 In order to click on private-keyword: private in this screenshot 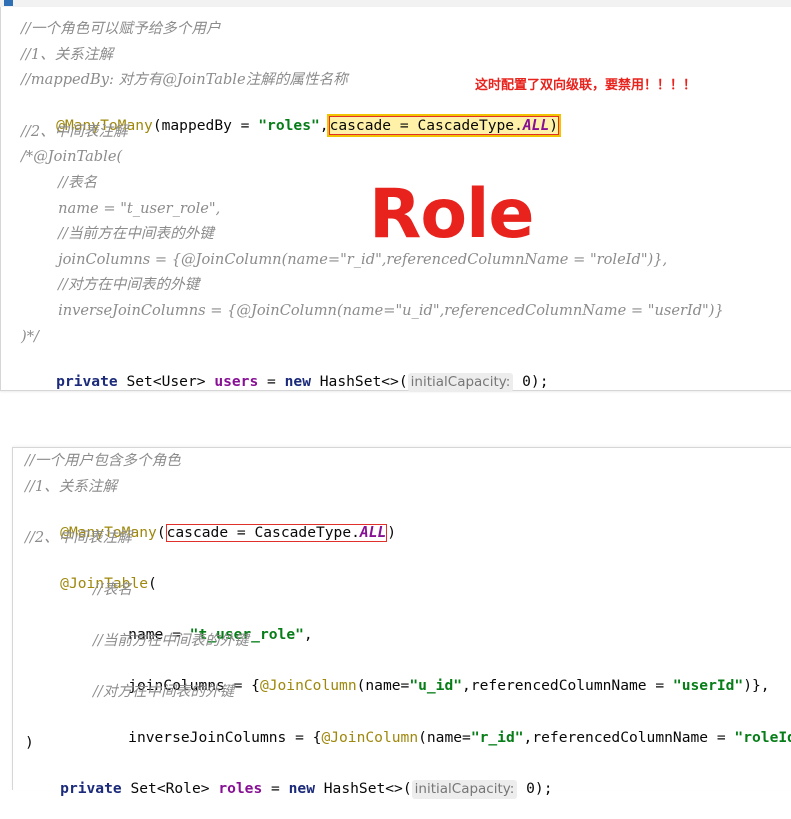, I will do `click(87, 381)`.